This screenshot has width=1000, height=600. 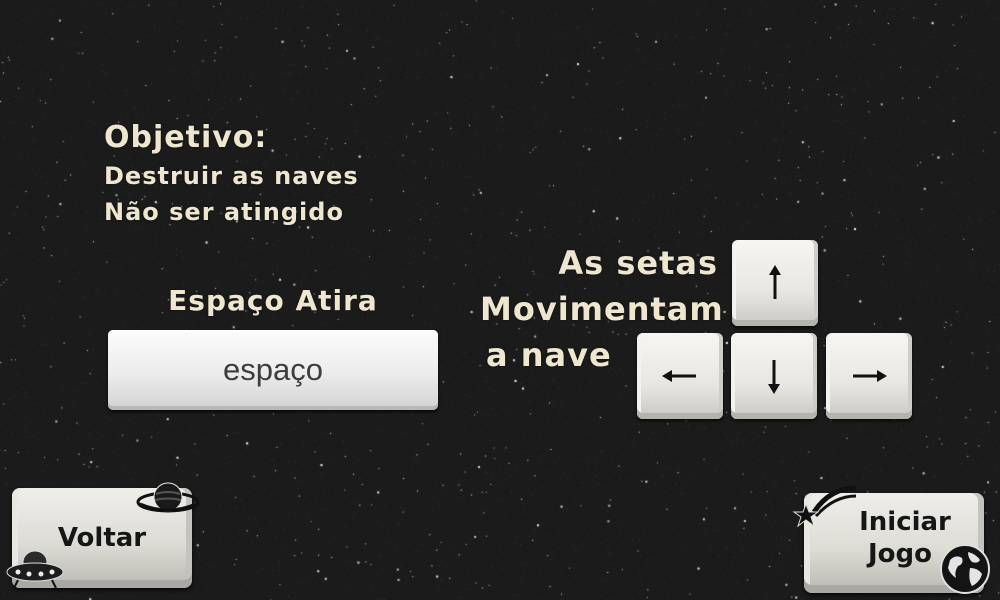 What do you see at coordinates (965, 569) in the screenshot?
I see `globe-icon` at bounding box center [965, 569].